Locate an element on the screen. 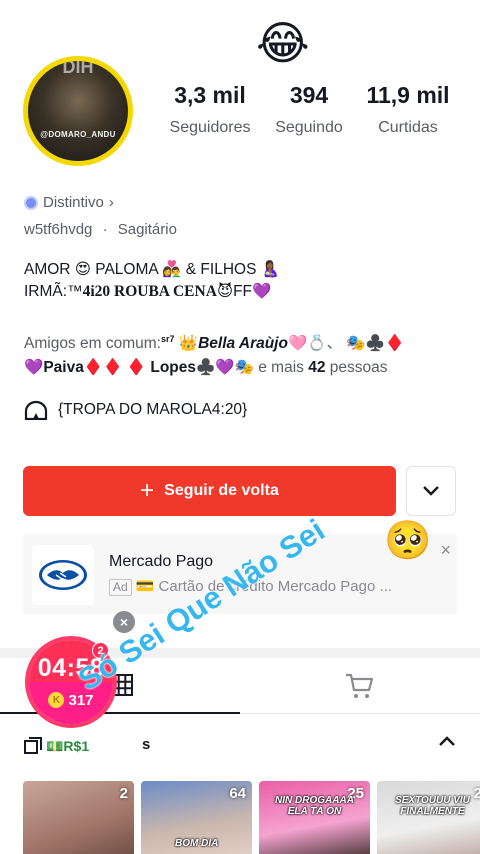  mutual-name2-suffix: ♦️♦️ ♦️ is located at coordinates (115, 368).